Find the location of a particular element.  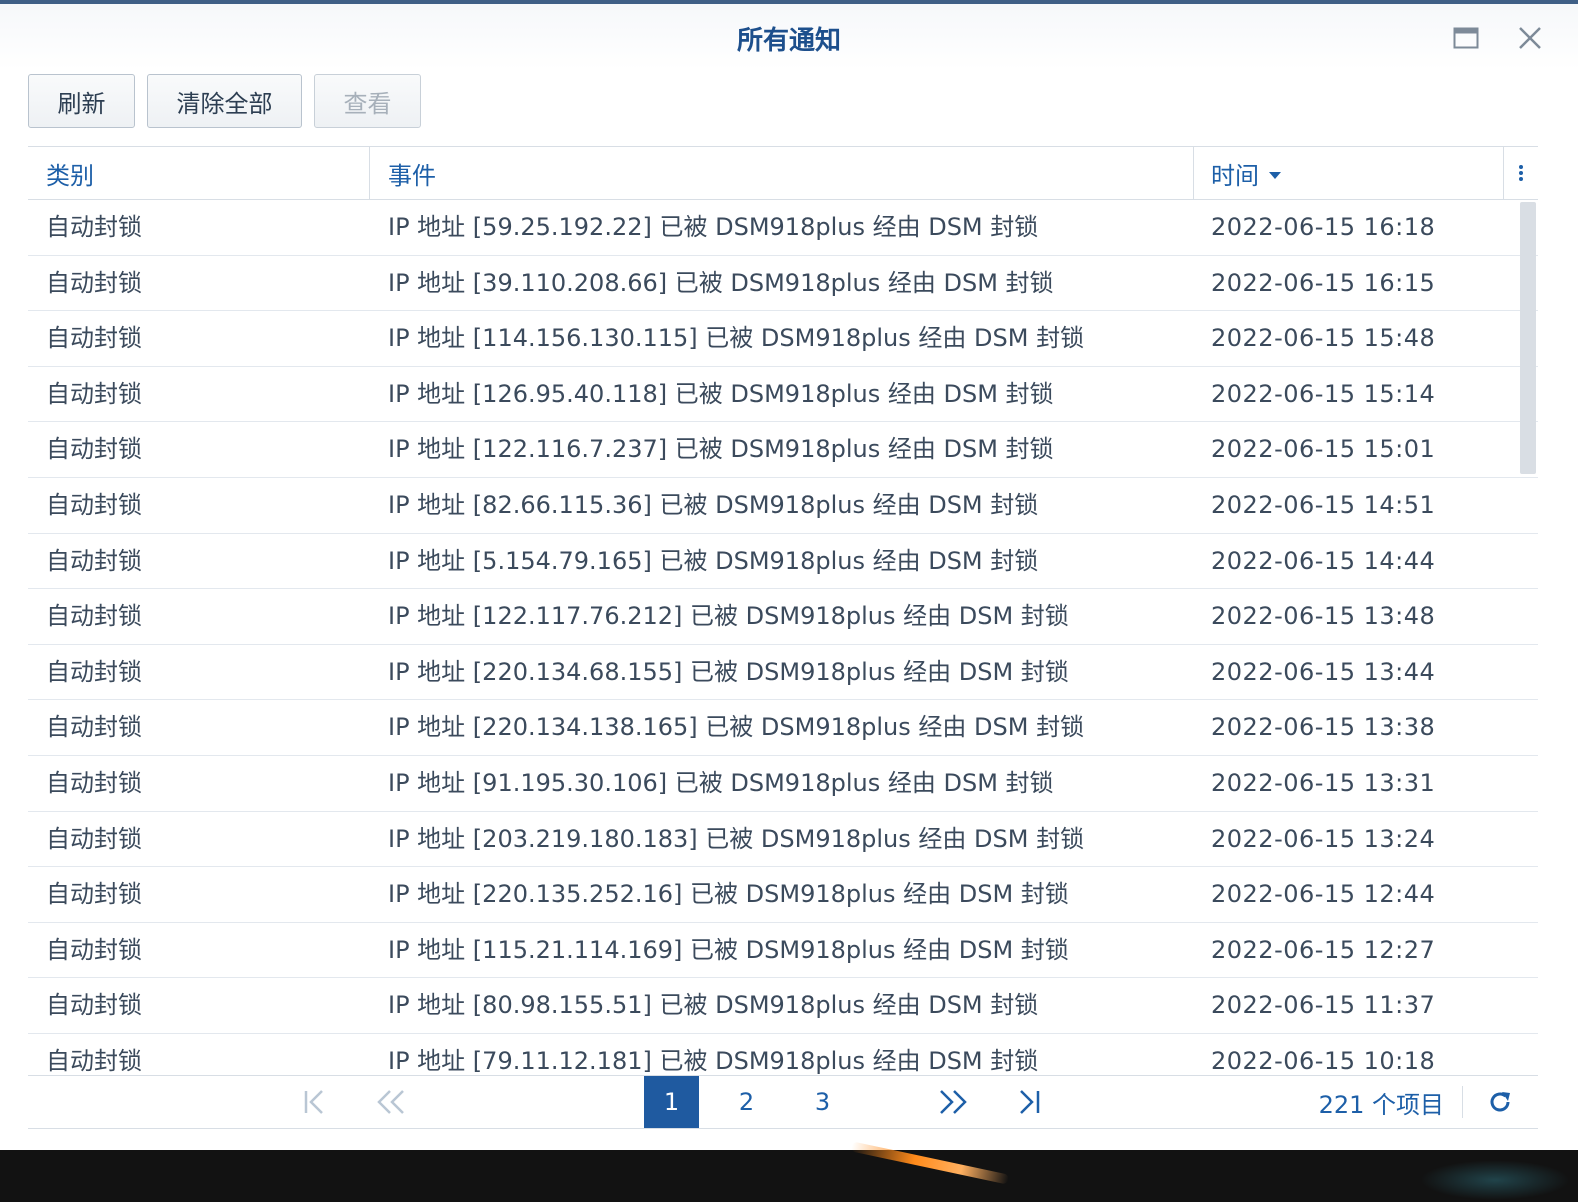

maximize-icon is located at coordinates (1466, 38).